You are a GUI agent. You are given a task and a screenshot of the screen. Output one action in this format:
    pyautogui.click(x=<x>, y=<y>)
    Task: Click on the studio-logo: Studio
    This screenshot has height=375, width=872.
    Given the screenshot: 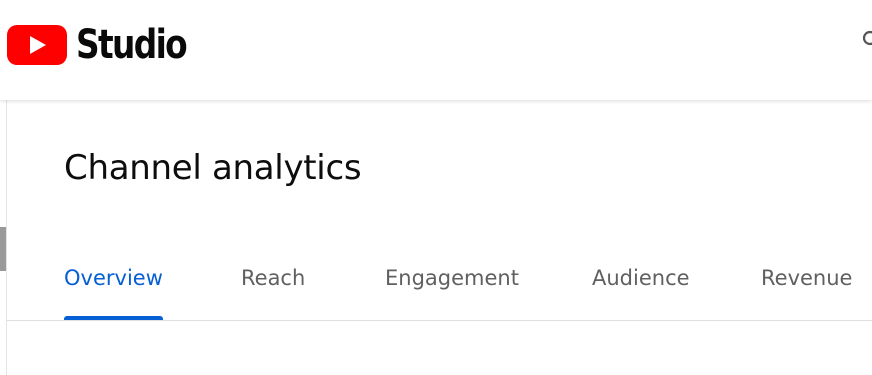 What is the action you would take?
    pyautogui.click(x=108, y=45)
    